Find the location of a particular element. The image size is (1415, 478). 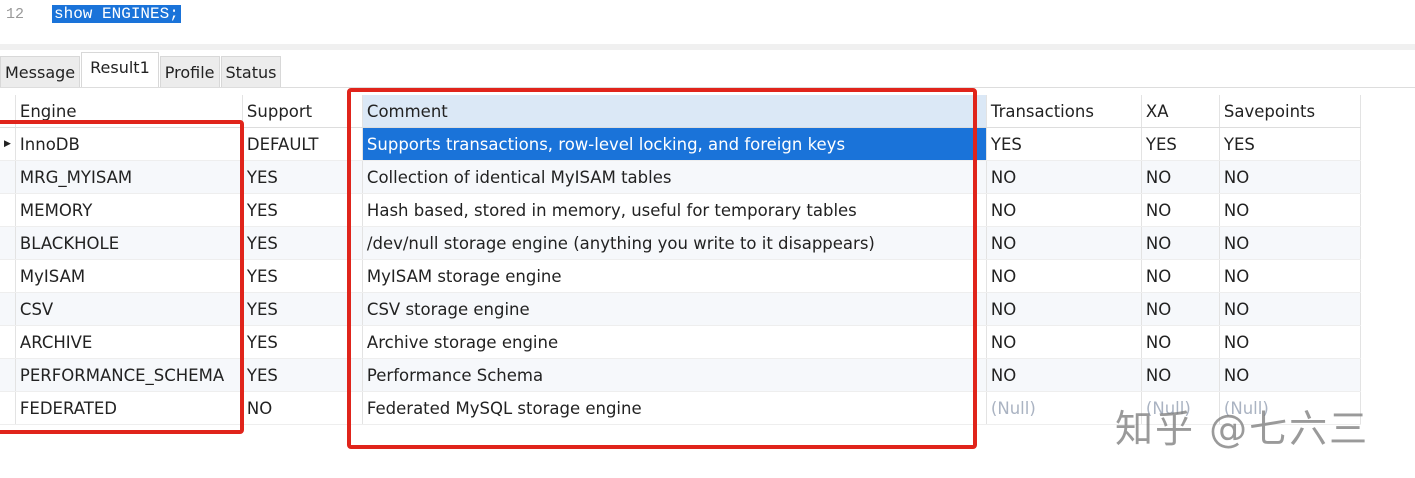

cell-support: NO is located at coordinates (302, 408).